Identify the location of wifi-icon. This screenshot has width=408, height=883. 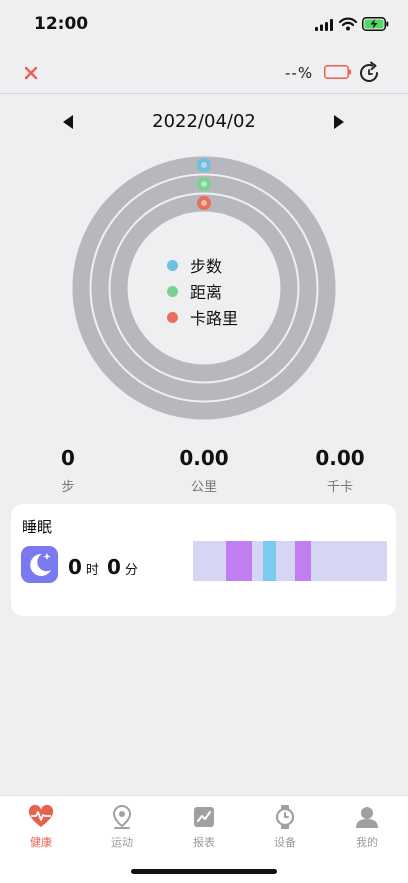
(348, 24).